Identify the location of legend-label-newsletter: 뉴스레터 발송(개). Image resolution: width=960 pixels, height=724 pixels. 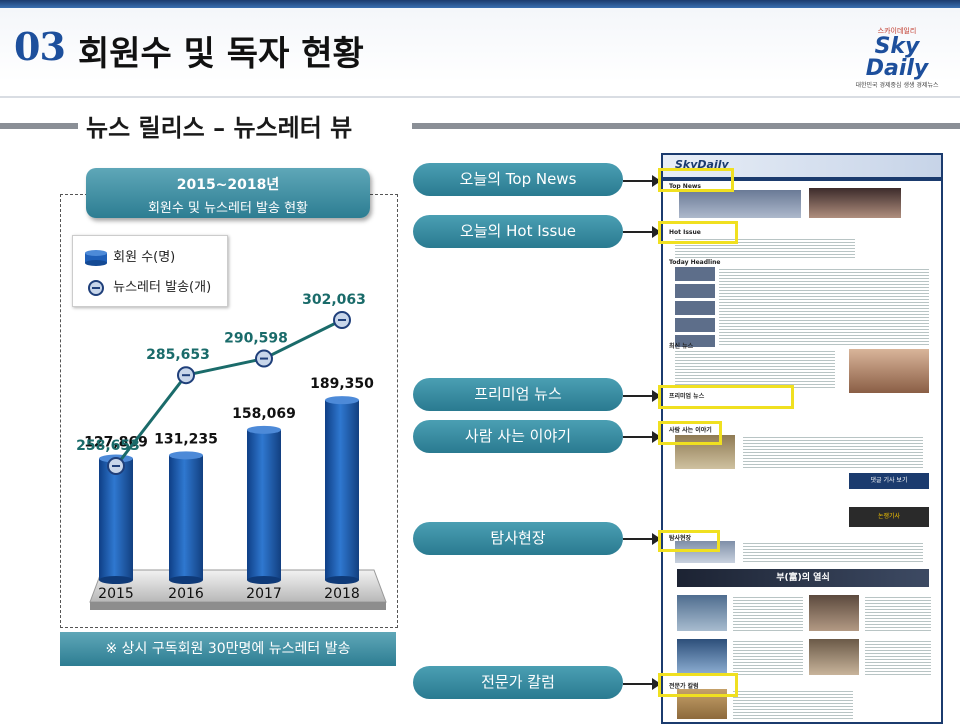
(162, 287).